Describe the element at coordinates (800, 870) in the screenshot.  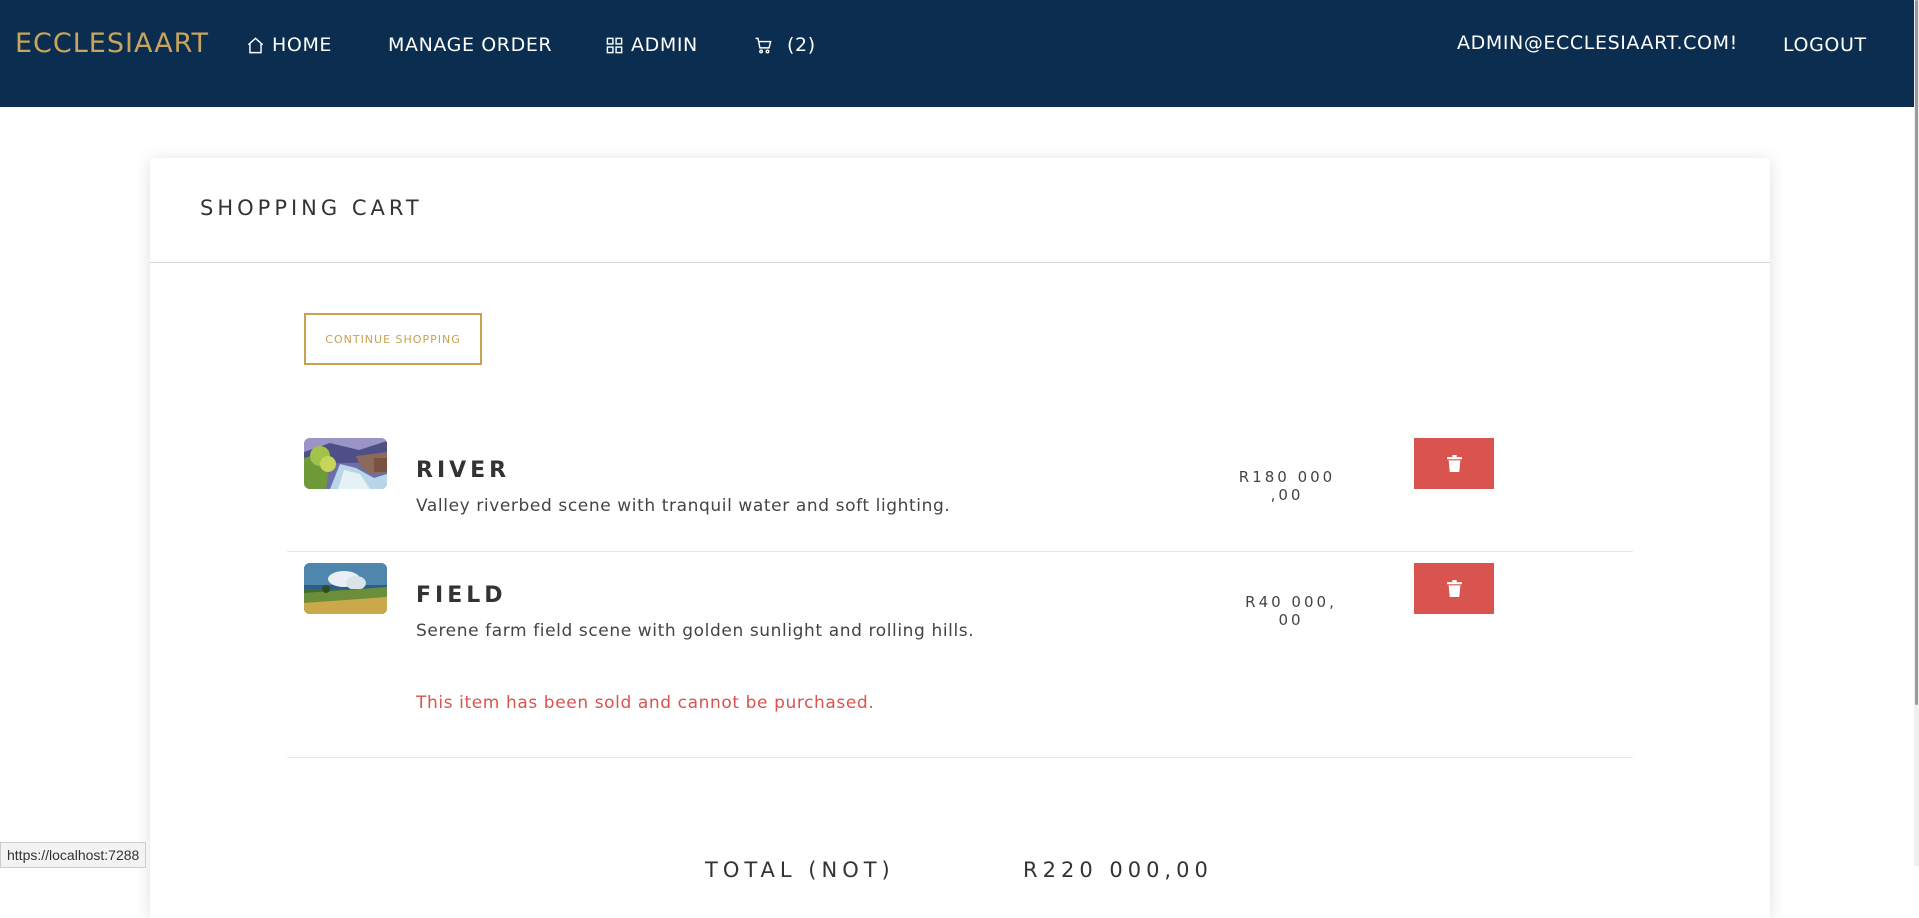
I see `total-label: TOTAL (NOT)` at that location.